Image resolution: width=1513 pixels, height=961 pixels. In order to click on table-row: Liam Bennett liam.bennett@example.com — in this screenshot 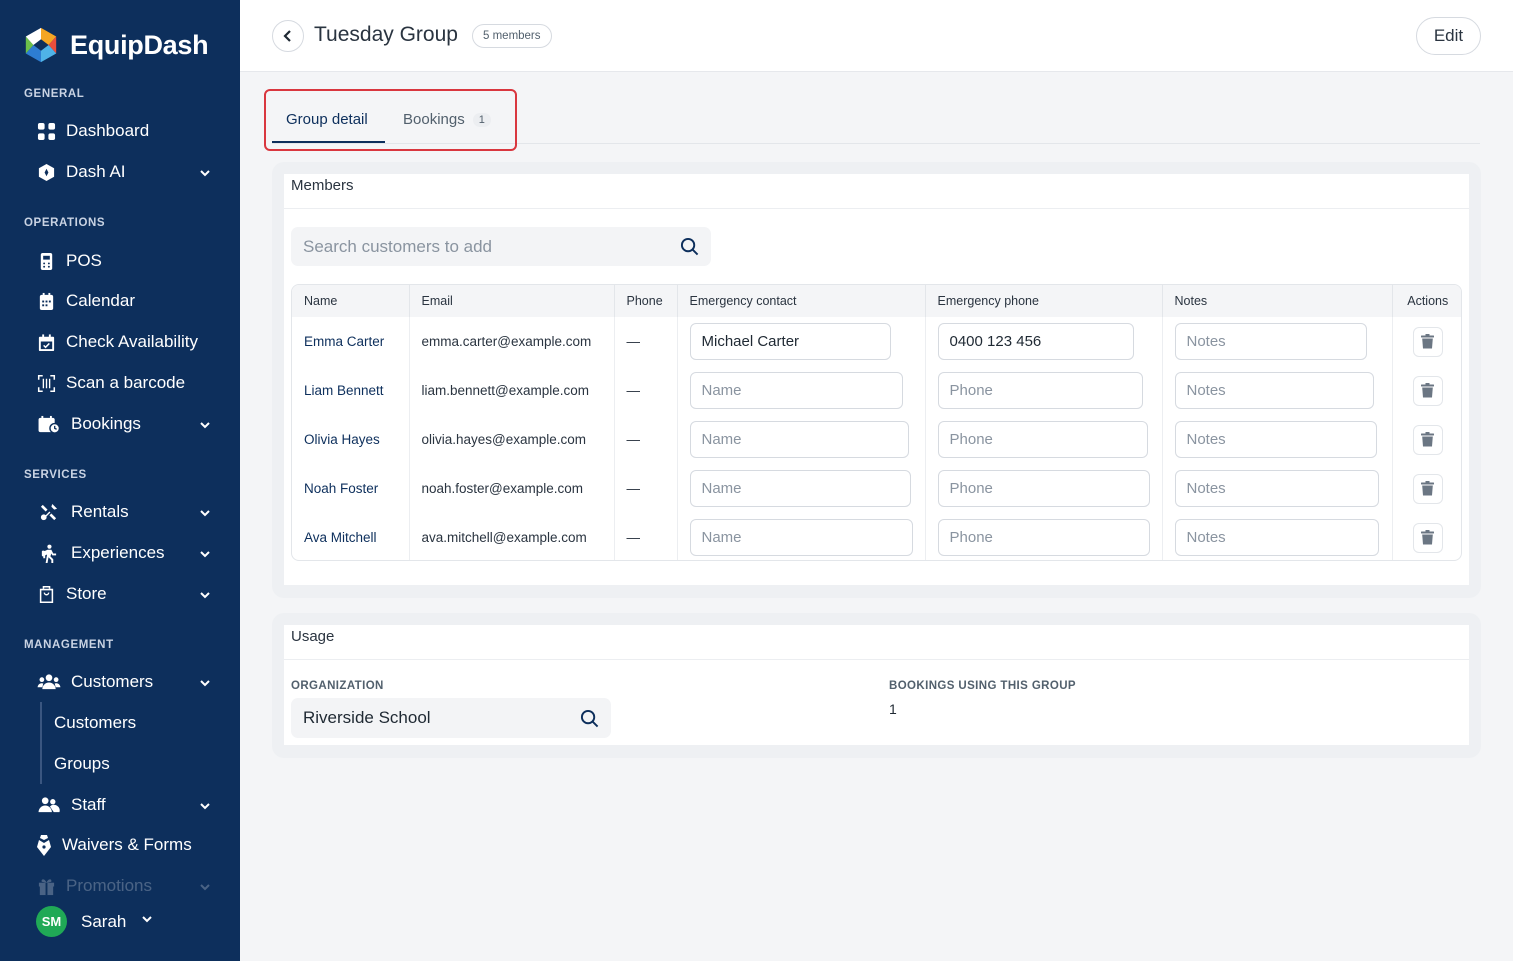, I will do `click(876, 390)`.